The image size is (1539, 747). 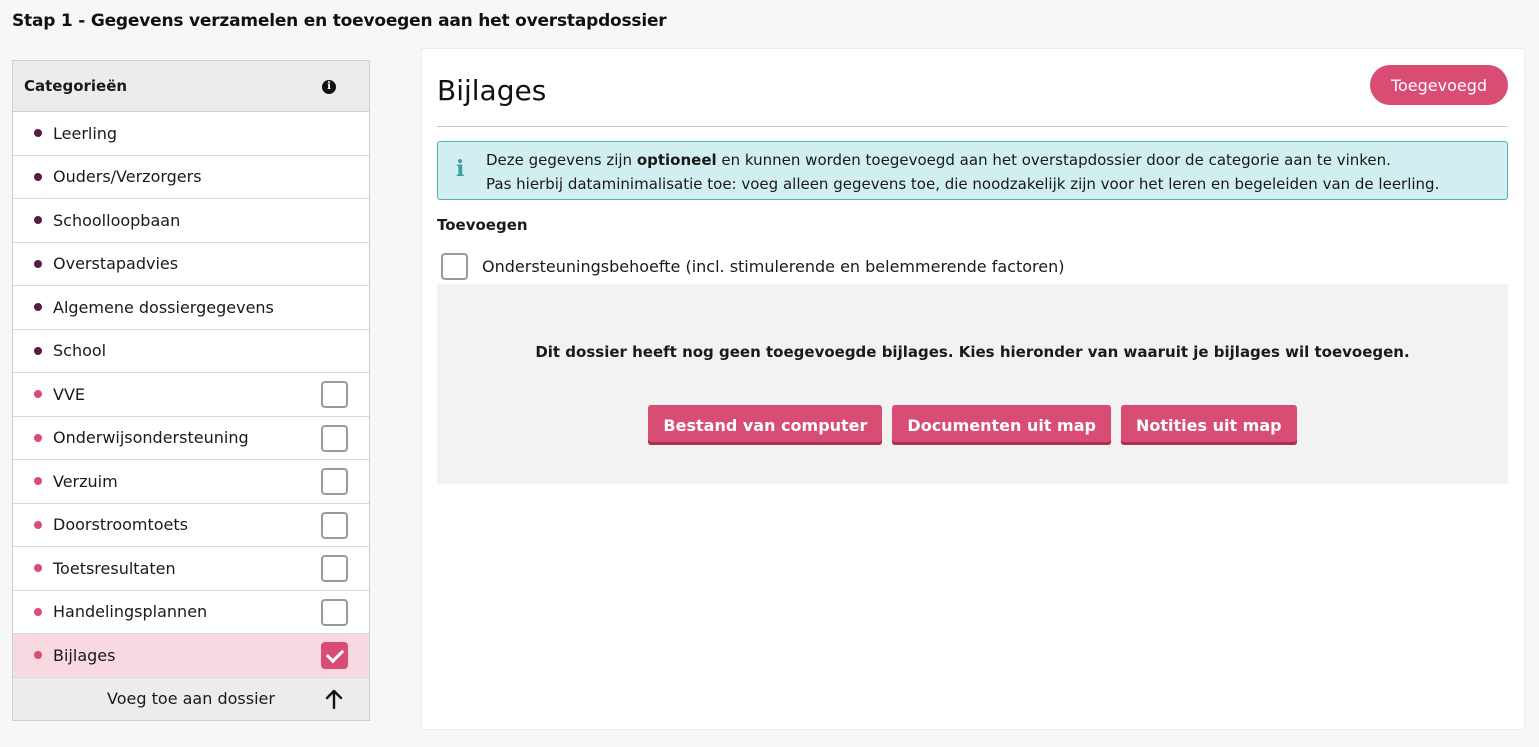 What do you see at coordinates (1208, 425) in the screenshot?
I see `notes-from-folder-button: Notities uit map` at bounding box center [1208, 425].